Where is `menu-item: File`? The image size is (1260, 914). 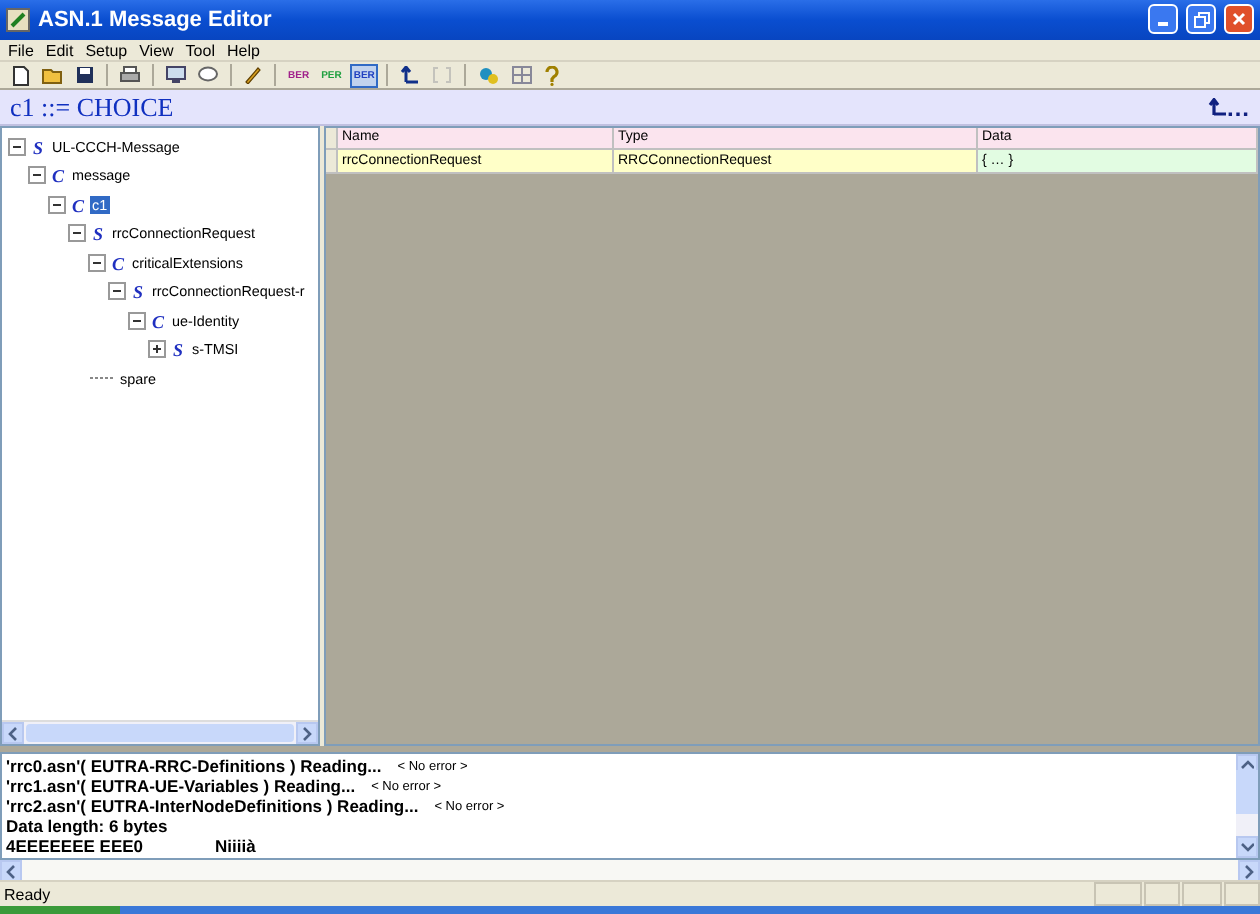
menu-item: File is located at coordinates (21, 50).